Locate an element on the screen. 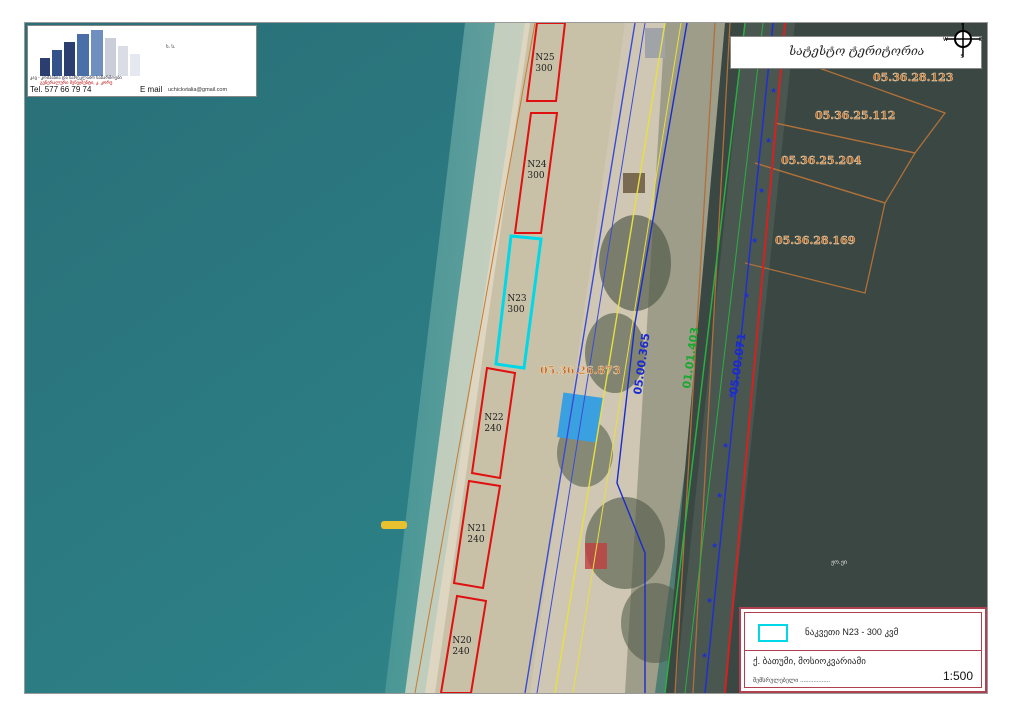 The image size is (1023, 724). plot-n22-area: 240 is located at coordinates (492, 429).